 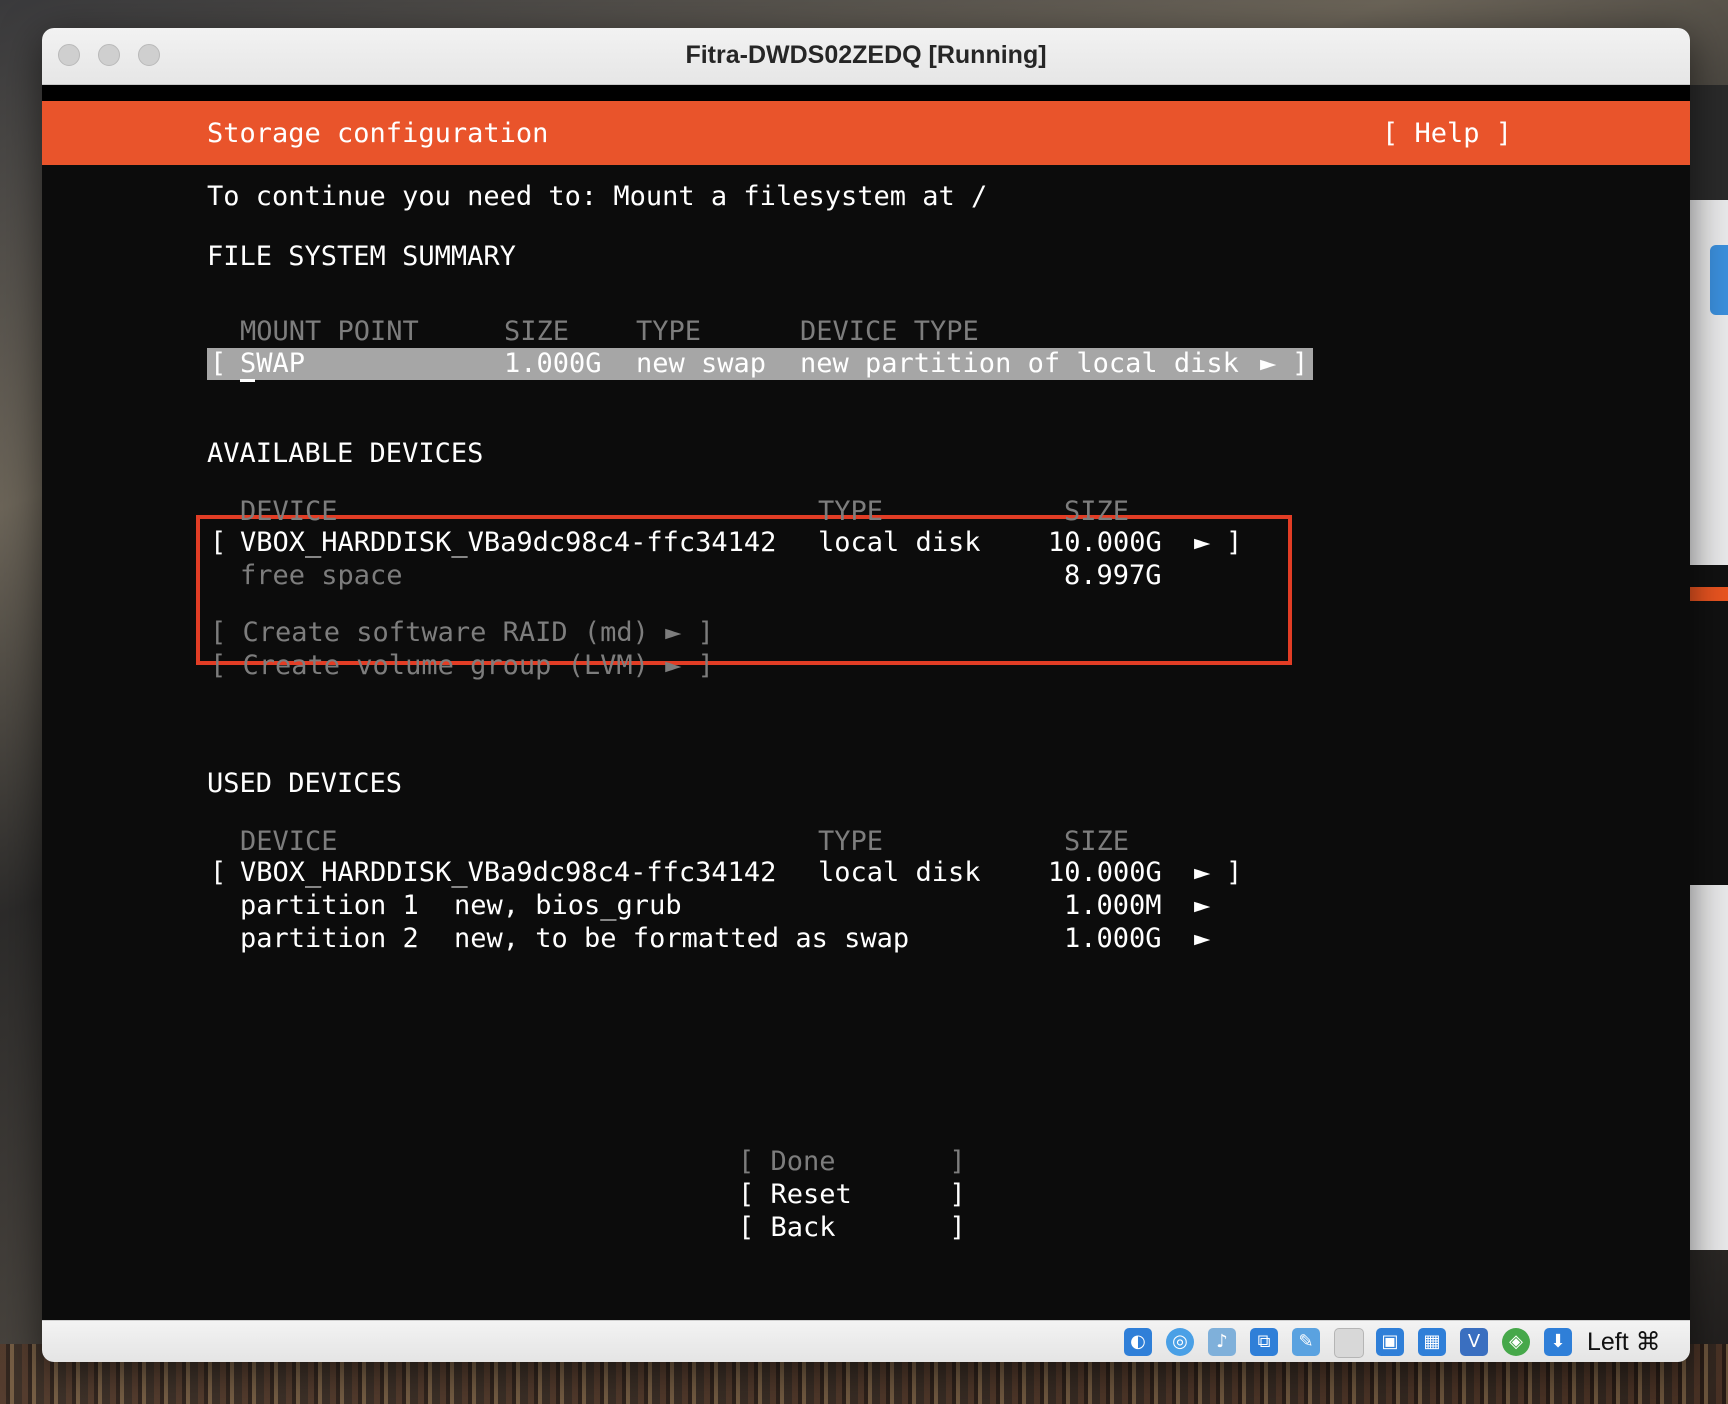 What do you see at coordinates (866, 1341) in the screenshot?
I see `vm-statusbar: ◐ ◎ ♪ ⧉ ✎ ▣ ▦ V ◈ ⬇ Left ⌘` at bounding box center [866, 1341].